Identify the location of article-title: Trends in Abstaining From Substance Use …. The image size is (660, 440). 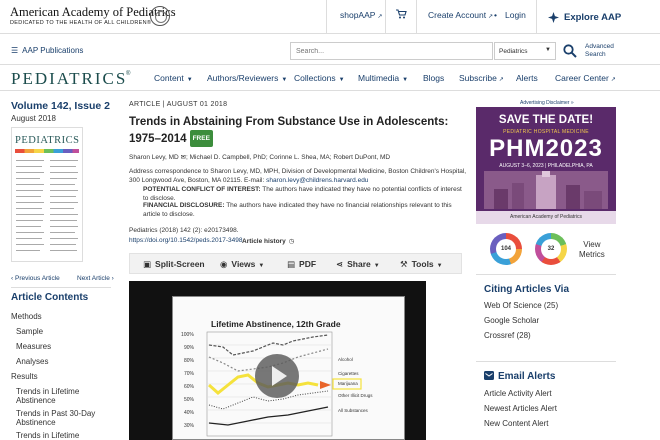
(289, 131).